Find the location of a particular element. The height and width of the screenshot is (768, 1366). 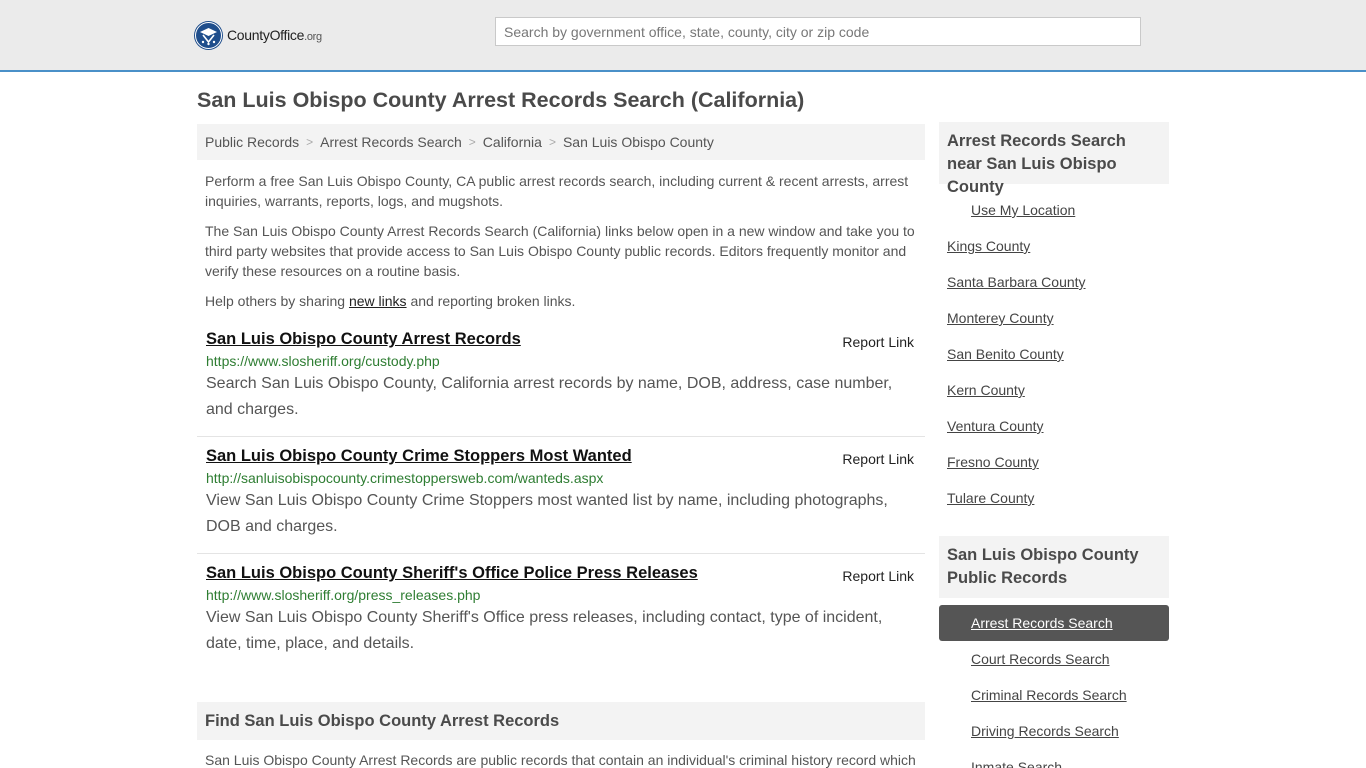

nearby-county-link: Kern County is located at coordinates (986, 390).